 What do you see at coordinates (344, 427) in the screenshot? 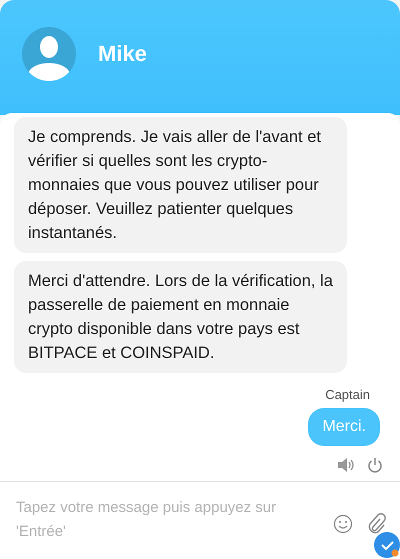
I see `visitor-message: Merci.` at bounding box center [344, 427].